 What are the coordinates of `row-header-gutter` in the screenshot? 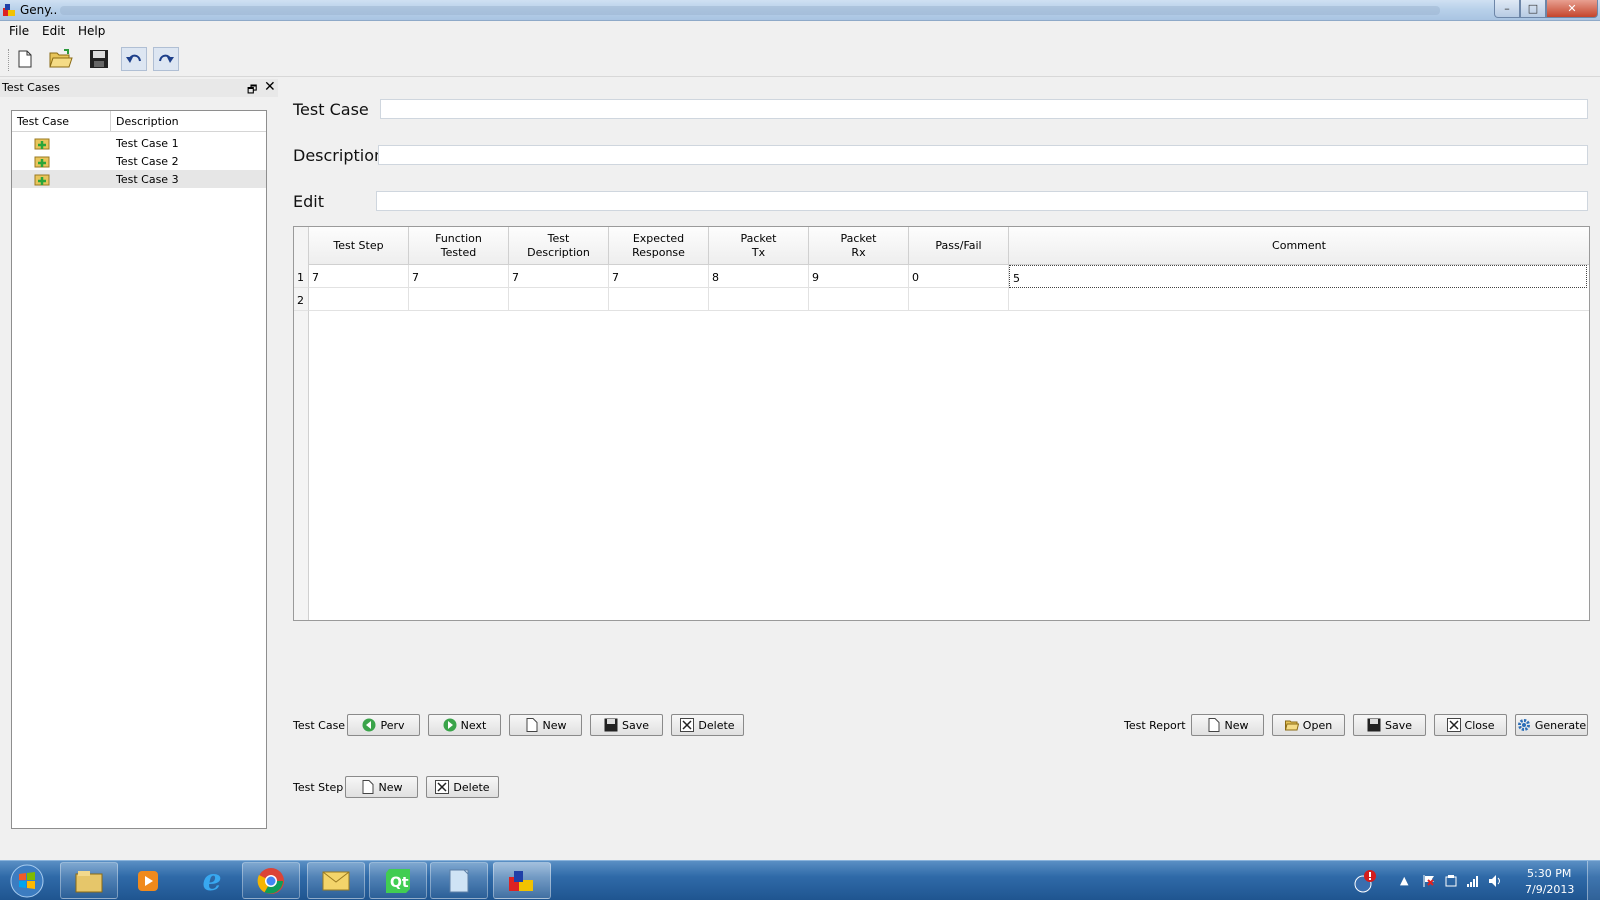 It's located at (301, 442).